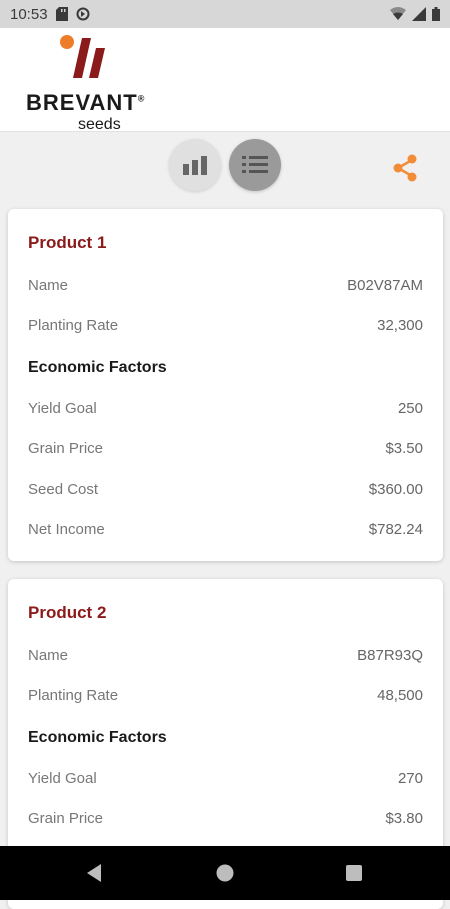 This screenshot has height=909, width=450. Describe the element at coordinates (225, 489) in the screenshot. I see `seed-cost-row: Seed Cost $360.00` at that location.